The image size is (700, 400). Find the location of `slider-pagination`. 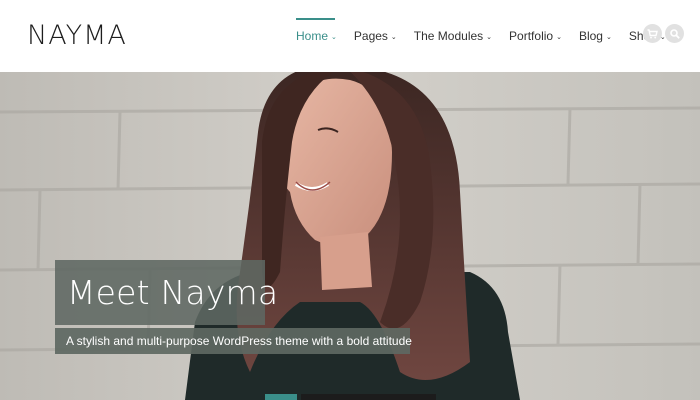

slider-pagination is located at coordinates (352, 397).